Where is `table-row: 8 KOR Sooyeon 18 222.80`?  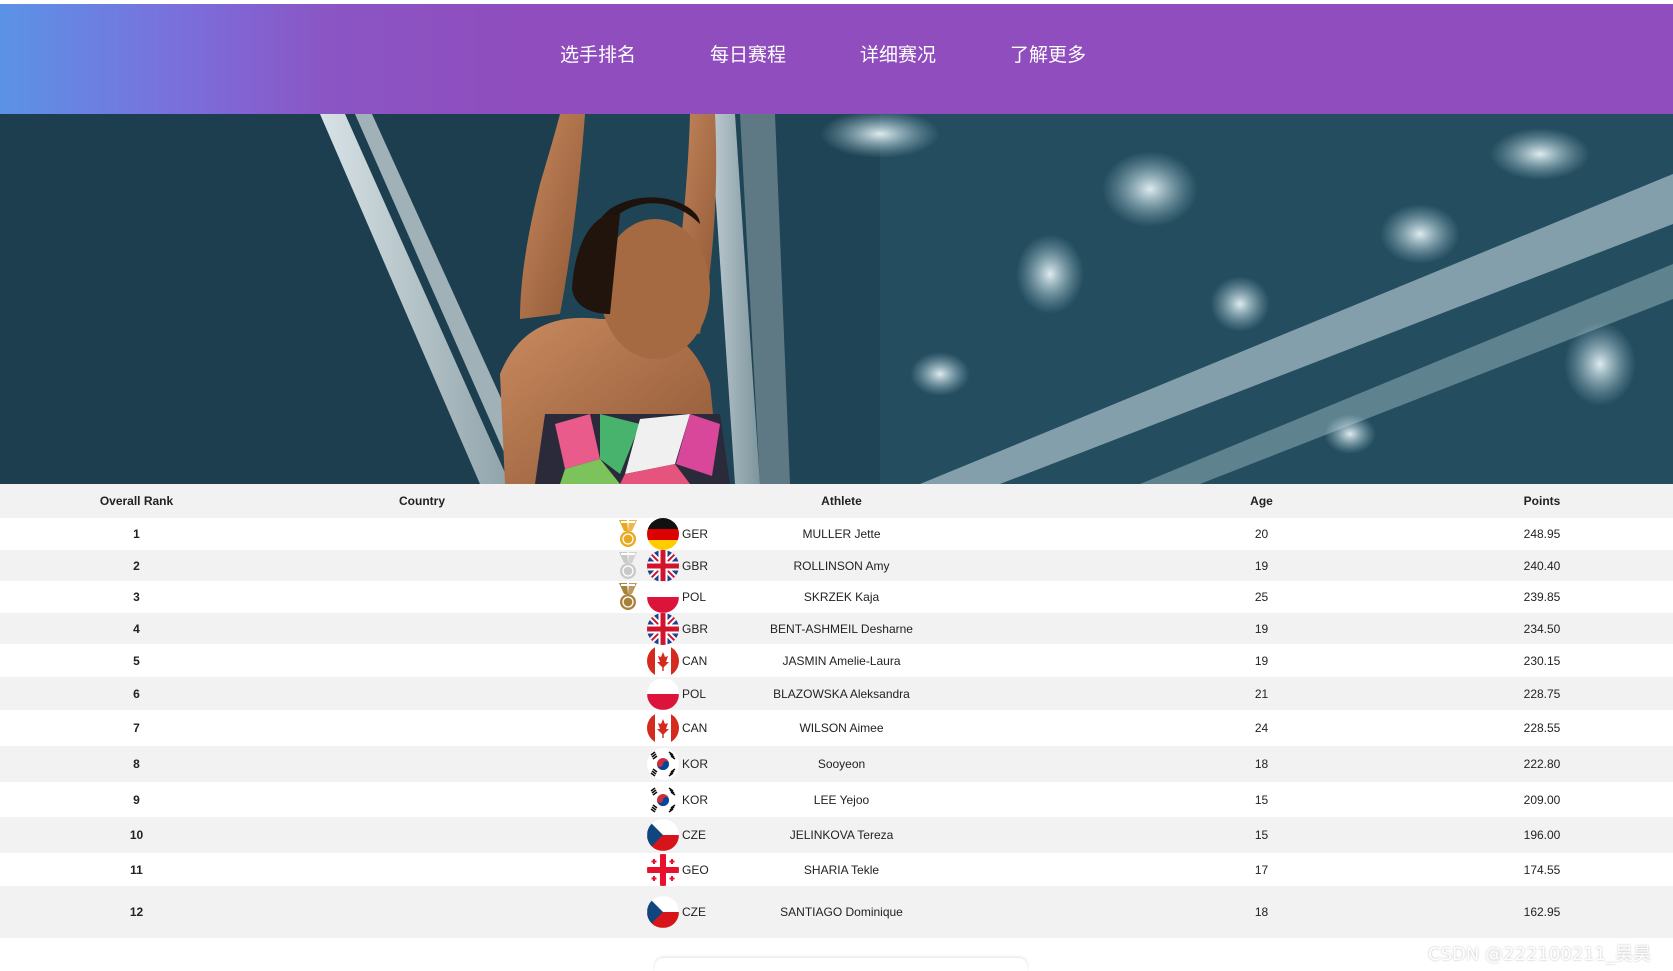
table-row: 8 KOR Sooyeon 18 222.80 is located at coordinates (836, 764).